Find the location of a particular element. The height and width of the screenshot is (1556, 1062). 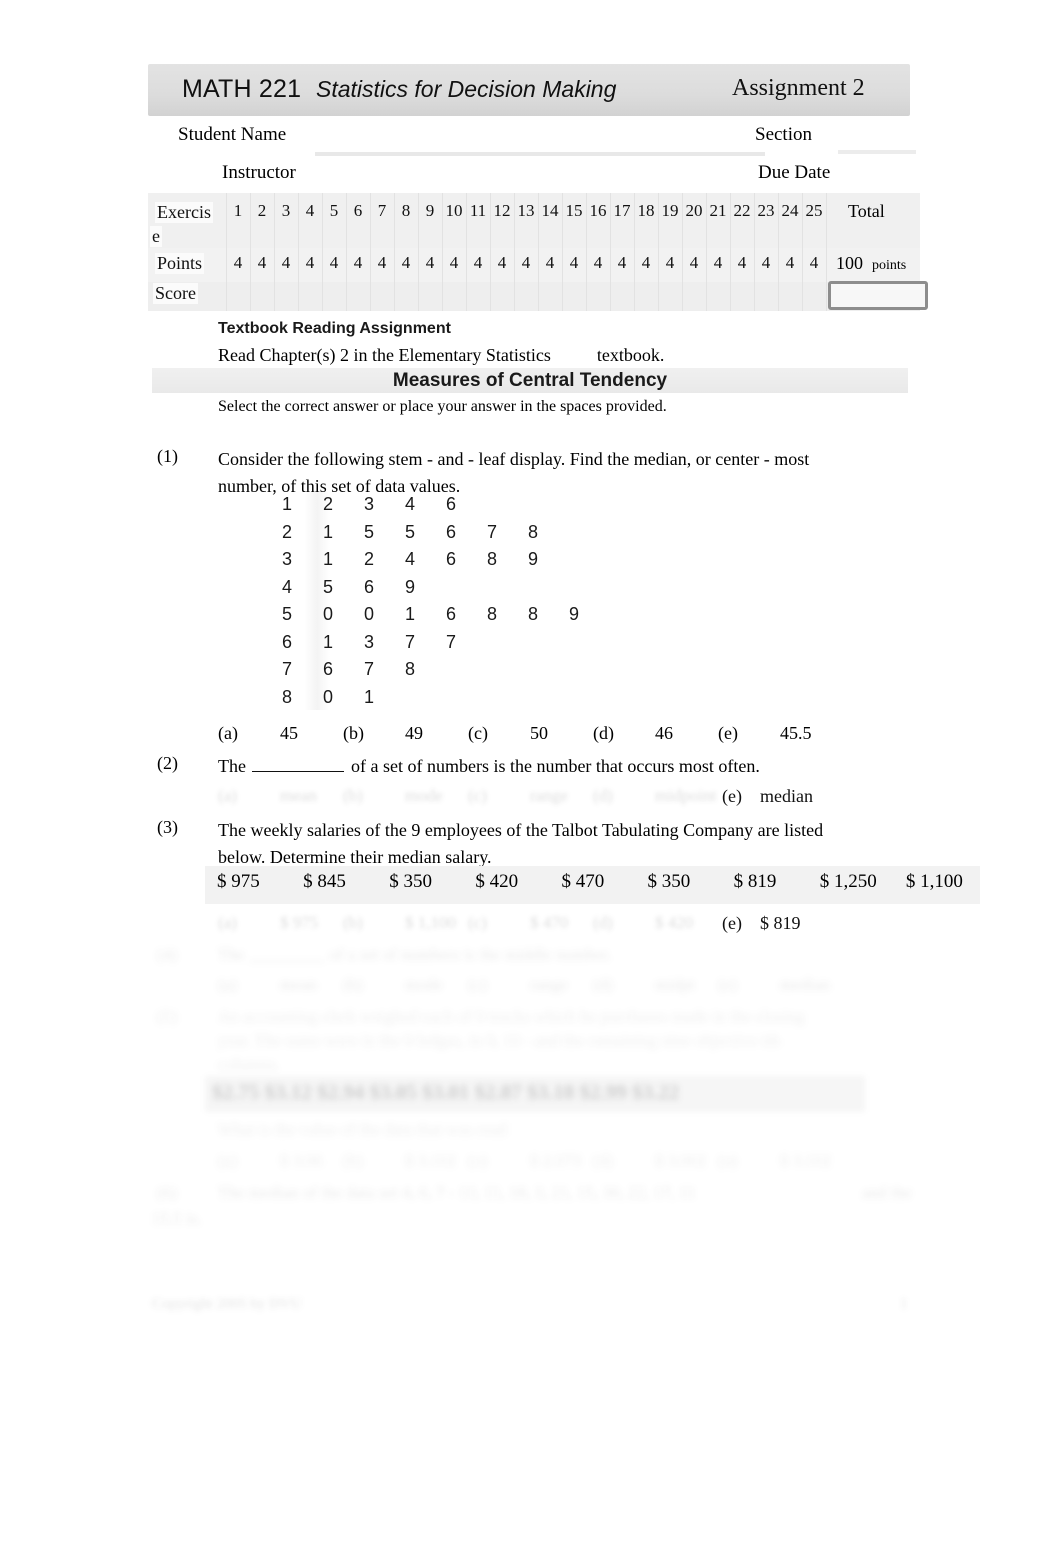

question-5-choice-letter: (c) is located at coordinates (499, 1161).